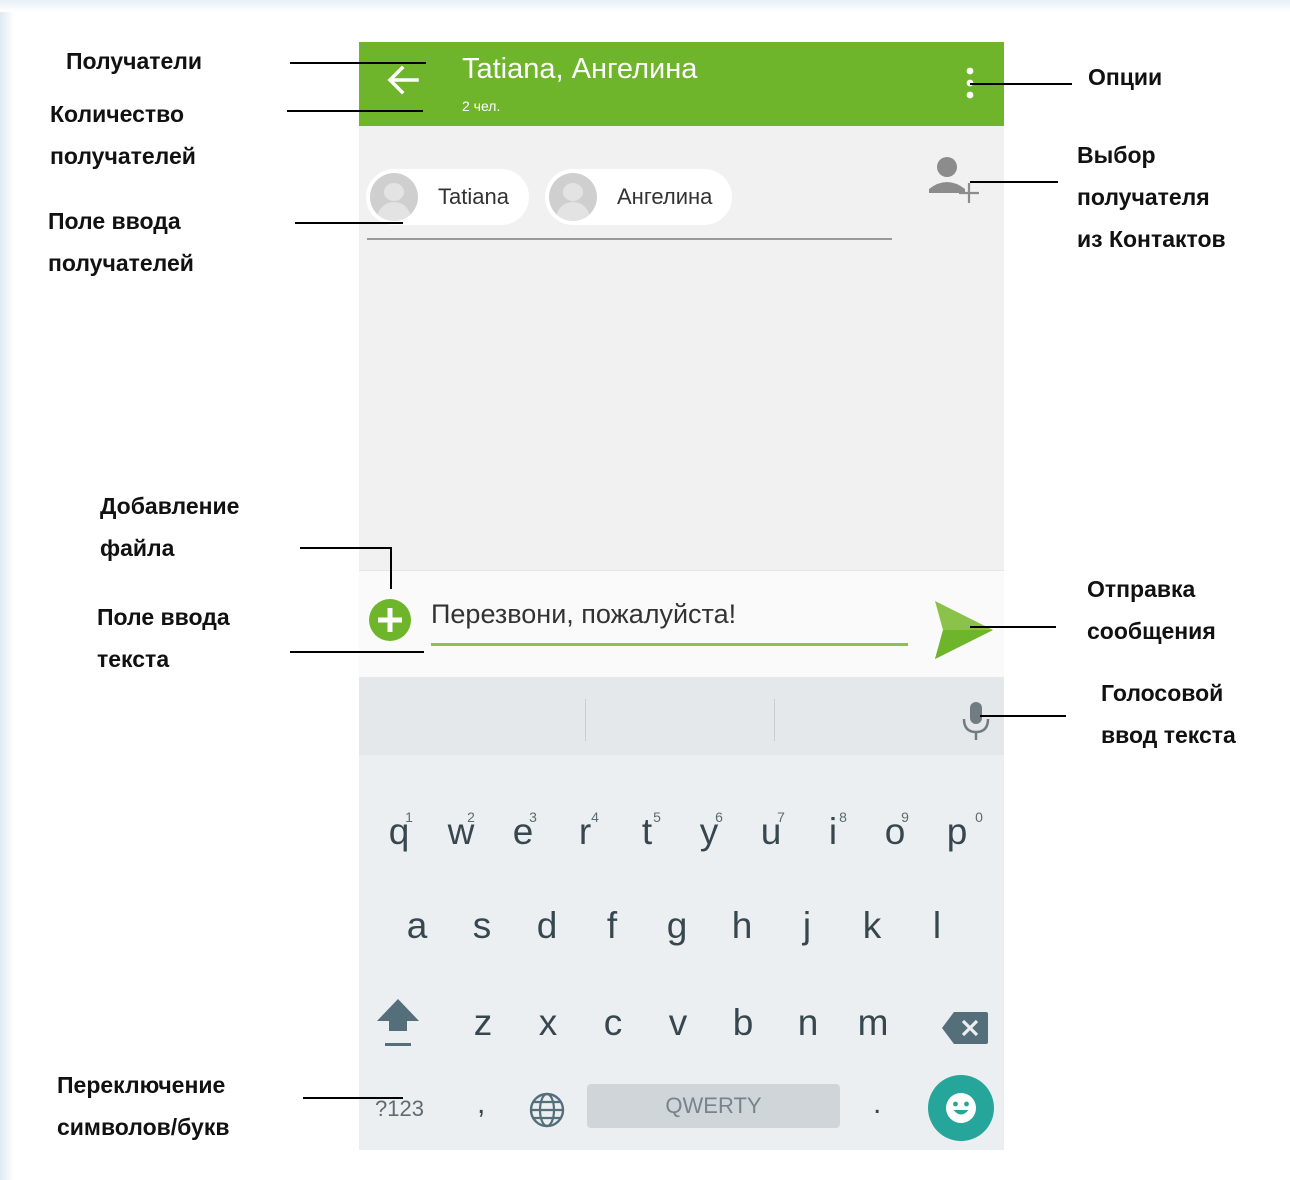  Describe the element at coordinates (953, 179) in the screenshot. I see `person-add-icon` at that location.